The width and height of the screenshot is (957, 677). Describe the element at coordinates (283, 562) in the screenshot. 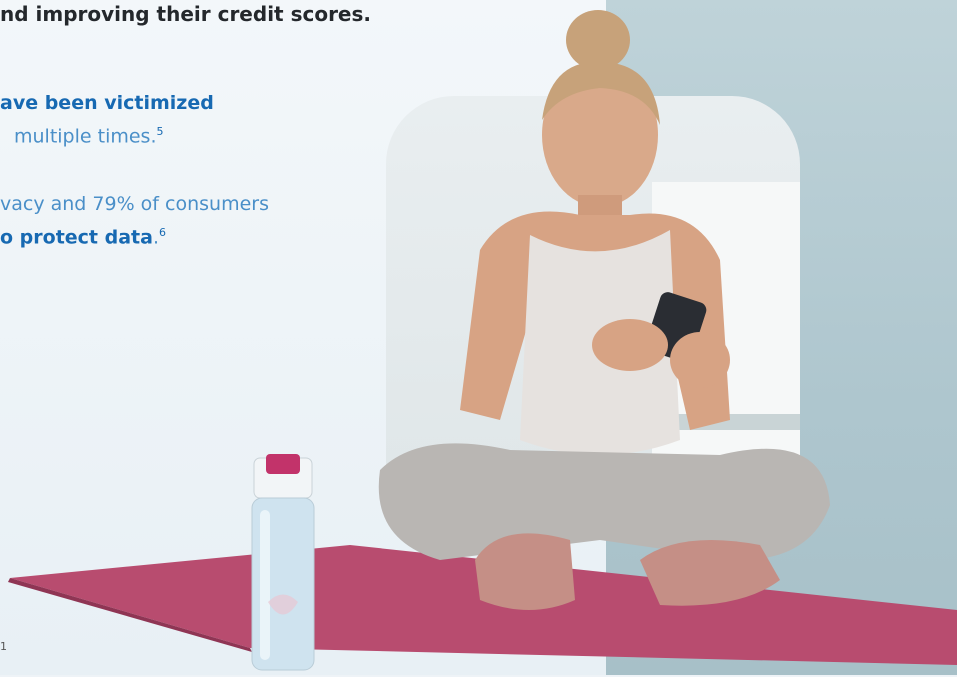

I see `water-bottle-icon` at that location.